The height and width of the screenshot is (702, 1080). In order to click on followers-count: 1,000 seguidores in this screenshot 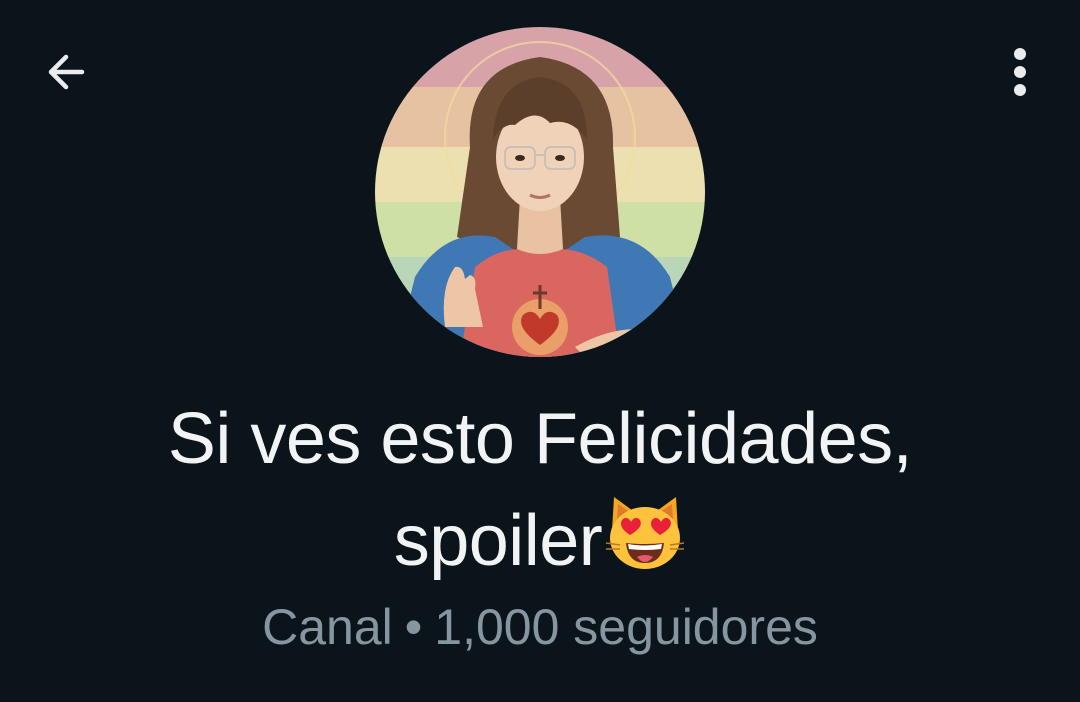, I will do `click(626, 627)`.